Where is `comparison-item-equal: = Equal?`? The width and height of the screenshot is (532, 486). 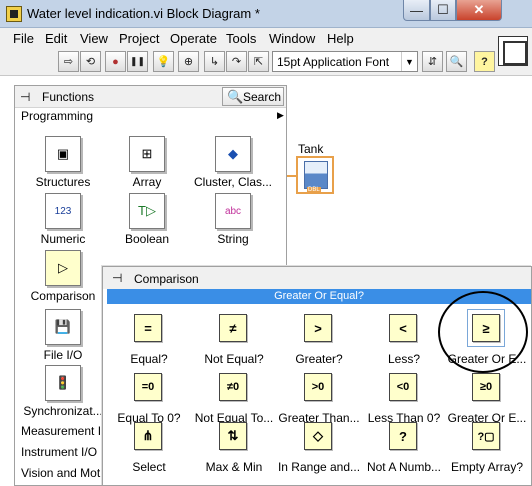 comparison-item-equal: = Equal? is located at coordinates (148, 343).